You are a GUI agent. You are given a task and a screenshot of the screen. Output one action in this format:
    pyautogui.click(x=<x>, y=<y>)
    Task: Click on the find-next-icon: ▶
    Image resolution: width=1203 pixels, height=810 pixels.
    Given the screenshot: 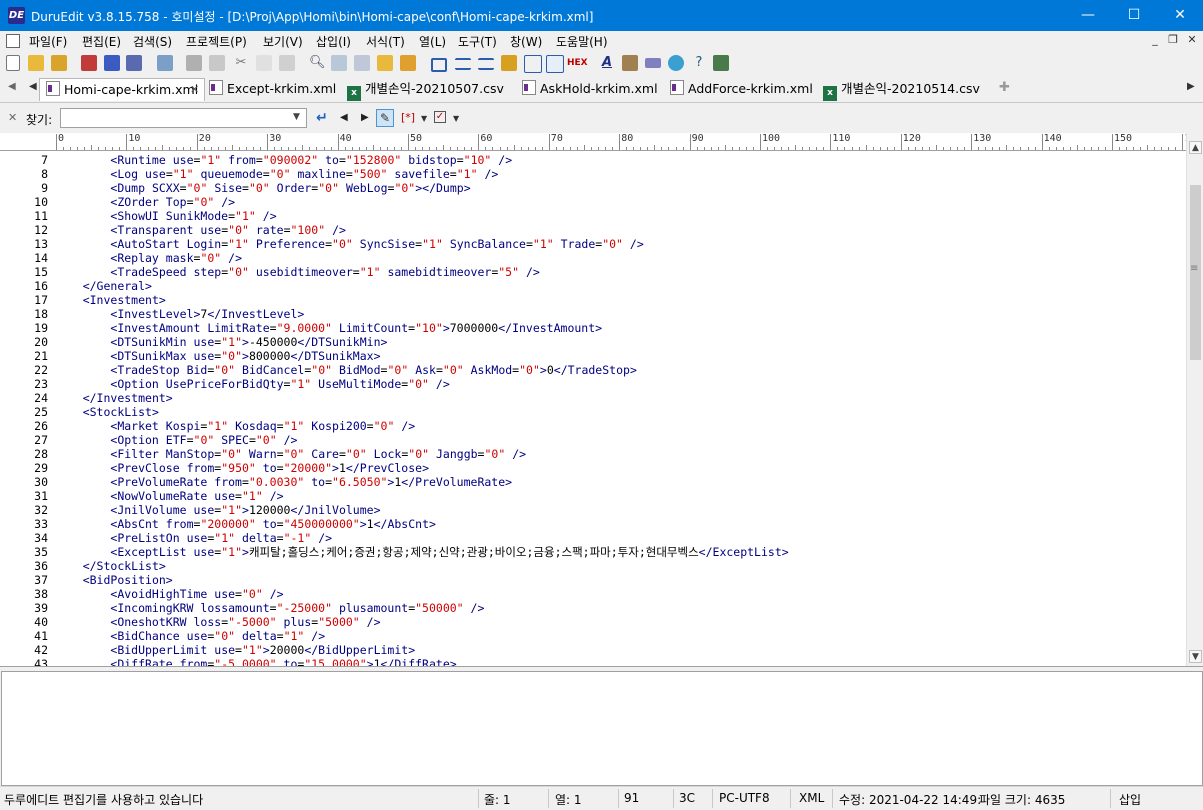 What is the action you would take?
    pyautogui.click(x=365, y=117)
    